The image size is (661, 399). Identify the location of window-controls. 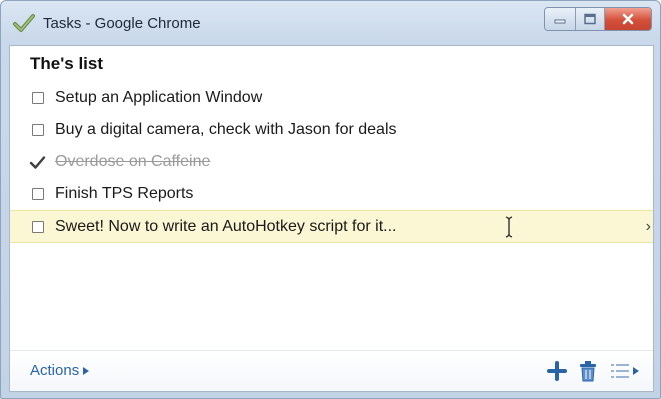
(598, 19).